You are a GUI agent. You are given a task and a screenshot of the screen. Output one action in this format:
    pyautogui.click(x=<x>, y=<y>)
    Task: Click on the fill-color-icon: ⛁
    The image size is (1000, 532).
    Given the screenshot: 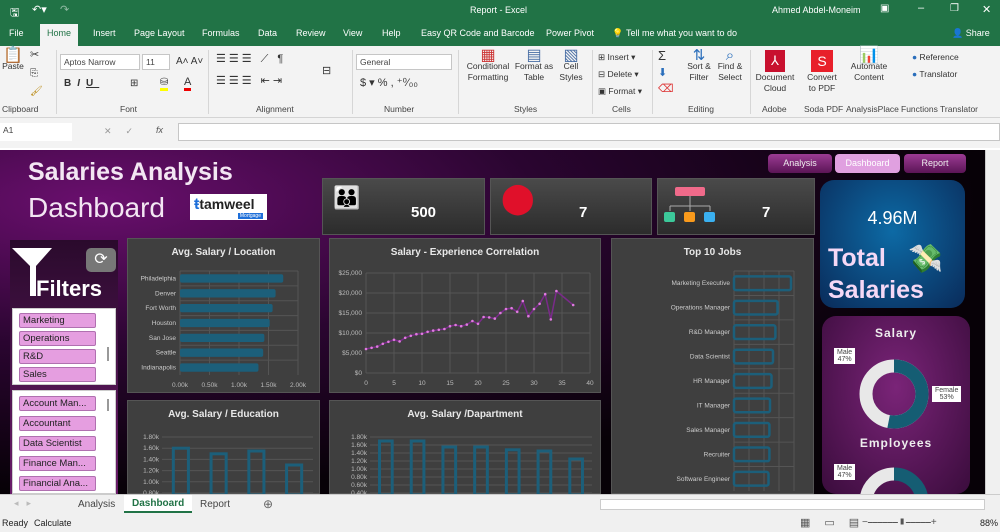 What is the action you would take?
    pyautogui.click(x=164, y=84)
    